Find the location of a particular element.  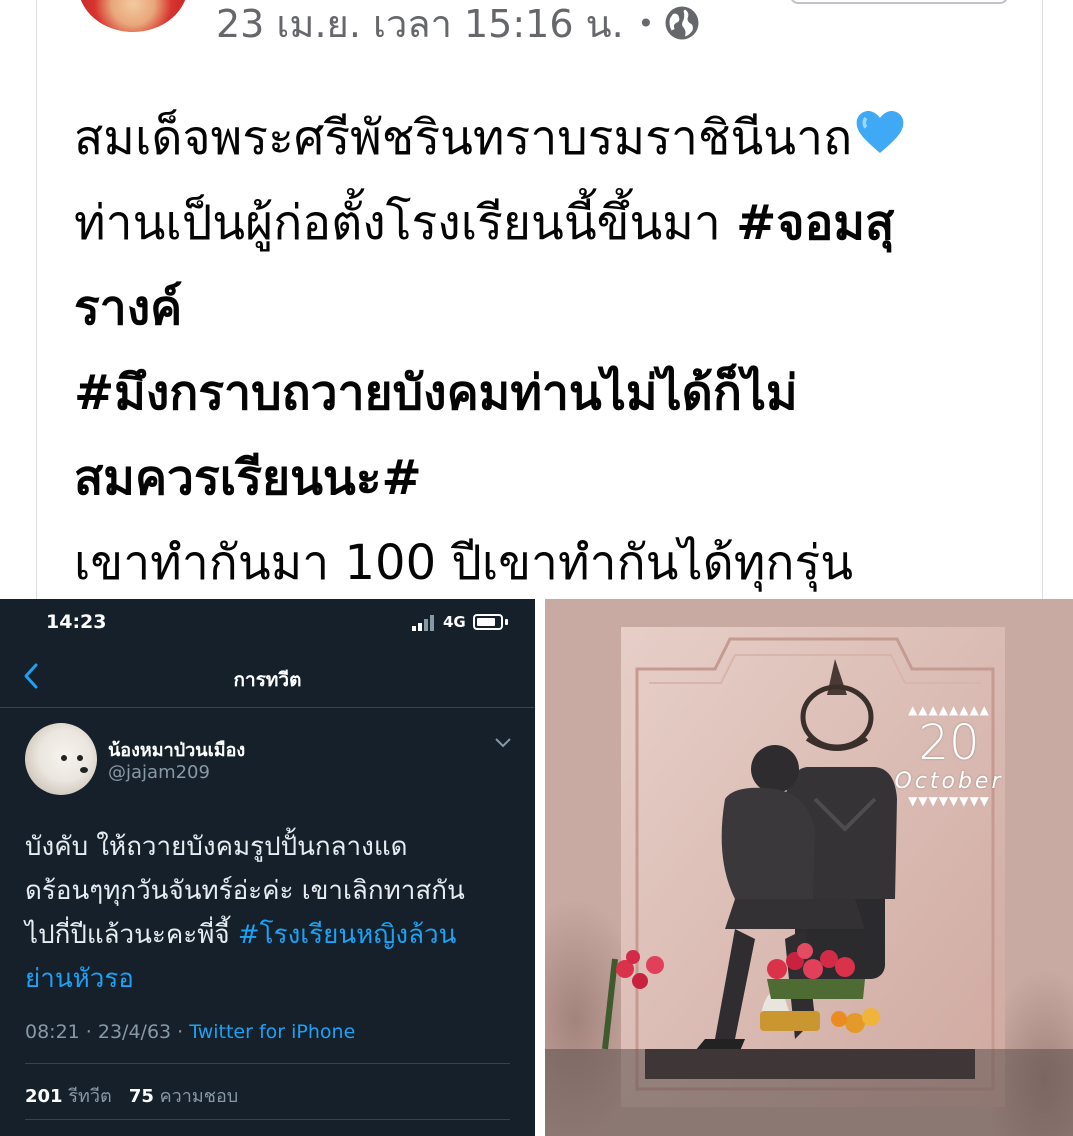

battery-icon is located at coordinates (488, 622).